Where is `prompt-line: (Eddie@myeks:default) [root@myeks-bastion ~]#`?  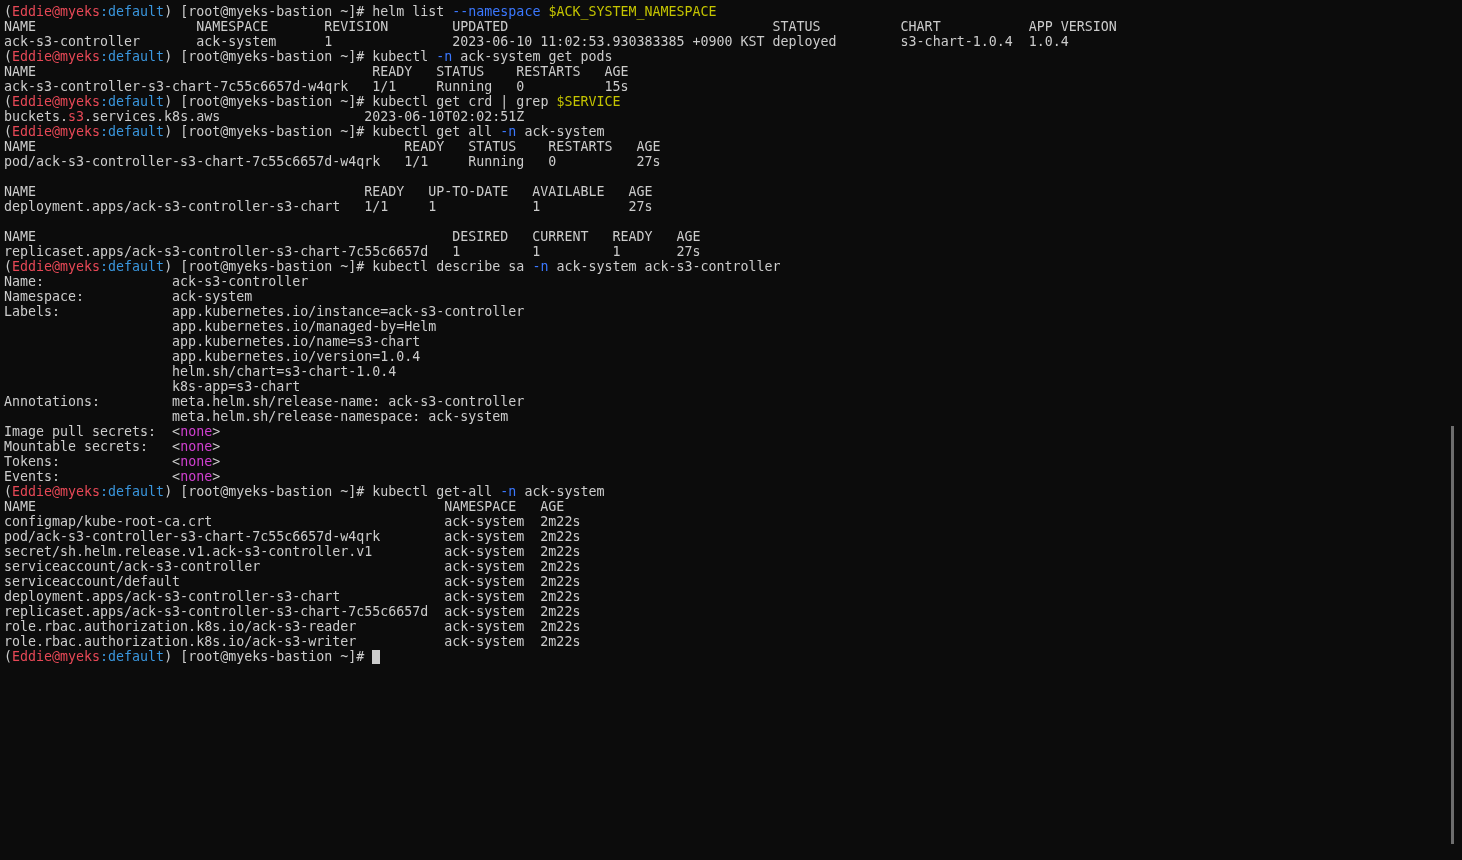 prompt-line: (Eddie@myeks:default) [root@myeks-bastion ~]# is located at coordinates (184, 656).